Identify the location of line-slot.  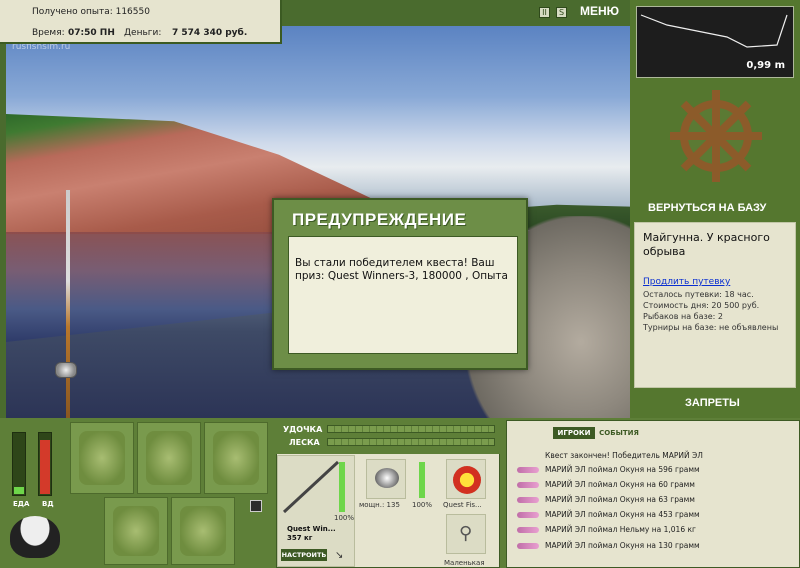
(466, 479).